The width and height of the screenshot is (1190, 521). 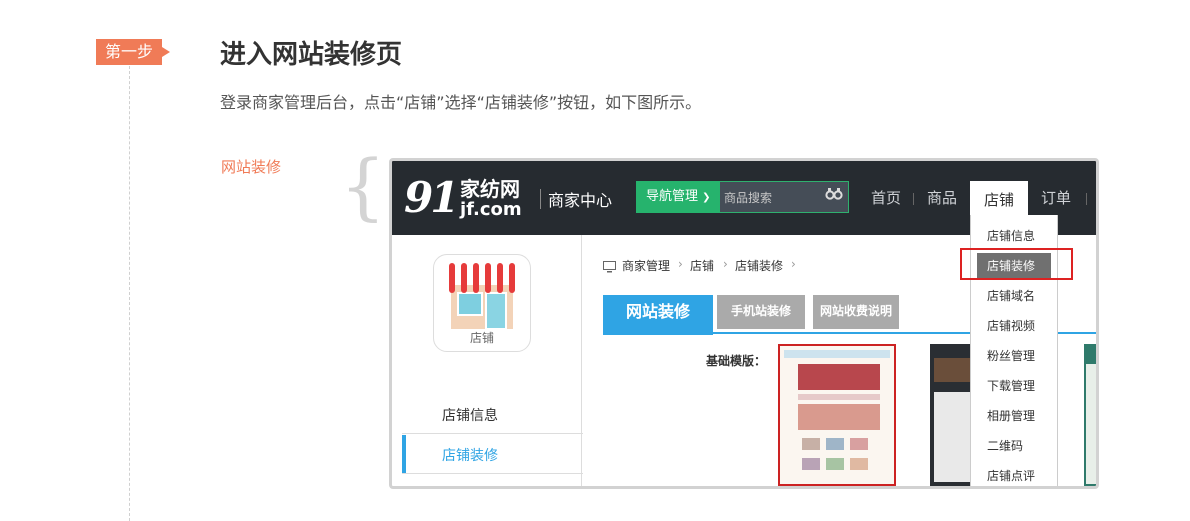 I want to click on dropdown-item-fans: 粉丝管理, so click(x=1011, y=355).